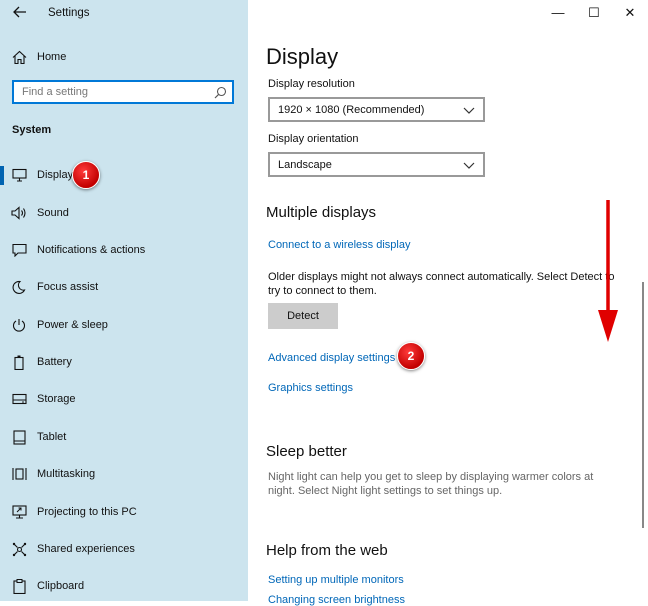  I want to click on search-input: Find a setting, so click(123, 92).